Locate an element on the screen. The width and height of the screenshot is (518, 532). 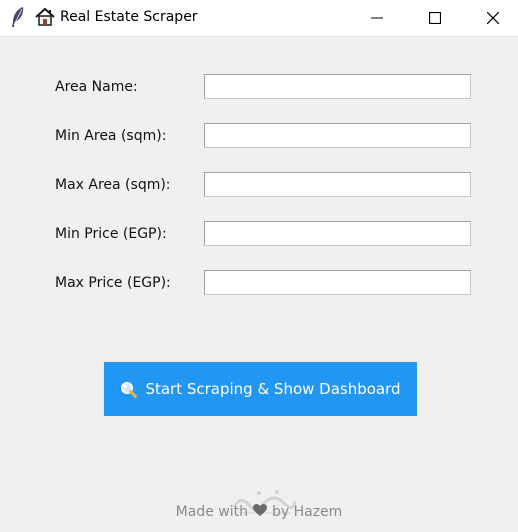
window-title: Real Estate Scraper is located at coordinates (129, 17).